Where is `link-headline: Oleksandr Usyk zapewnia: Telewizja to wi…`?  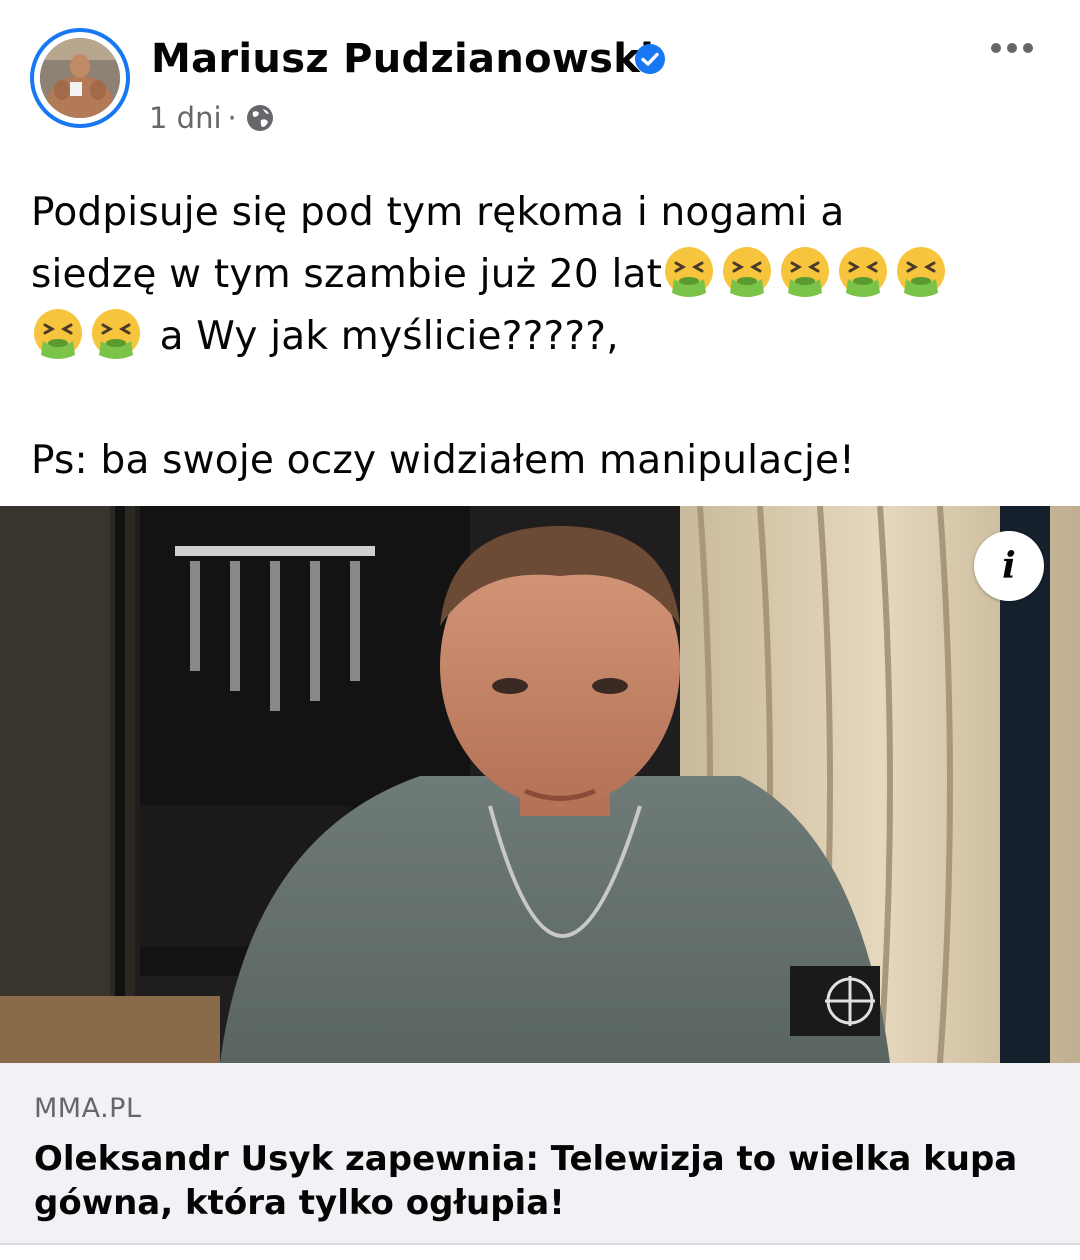
link-headline: Oleksandr Usyk zapewnia: Telewizja to wi… is located at coordinates (539, 1181).